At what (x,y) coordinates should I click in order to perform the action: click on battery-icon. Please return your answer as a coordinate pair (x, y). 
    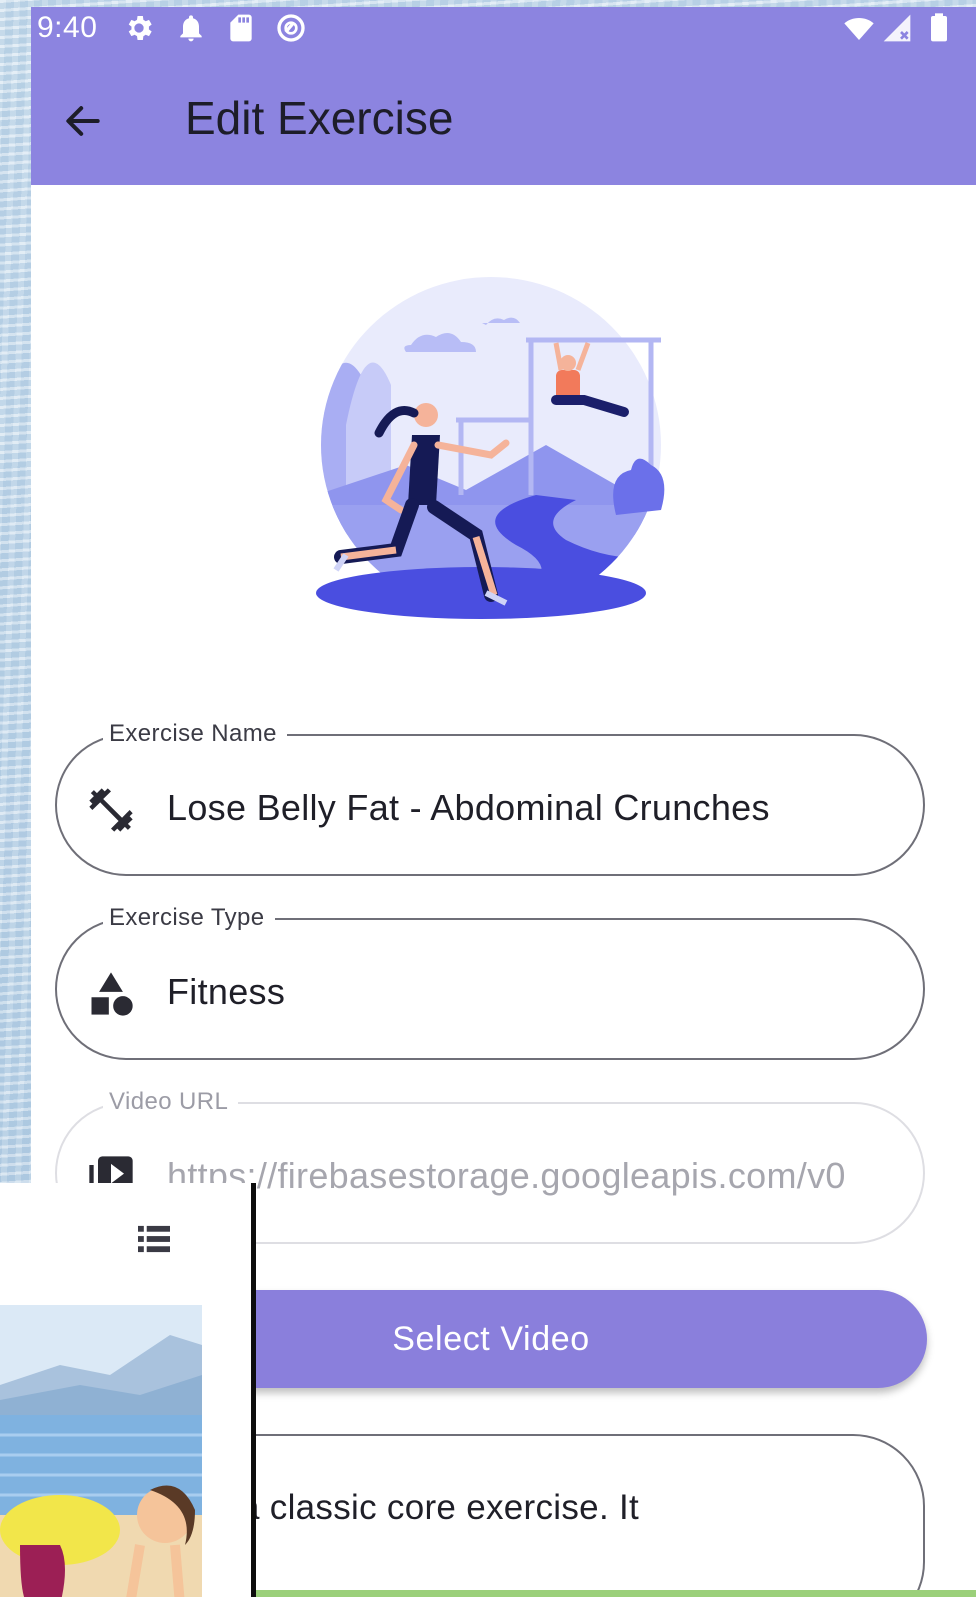
    Looking at the image, I should click on (939, 27).